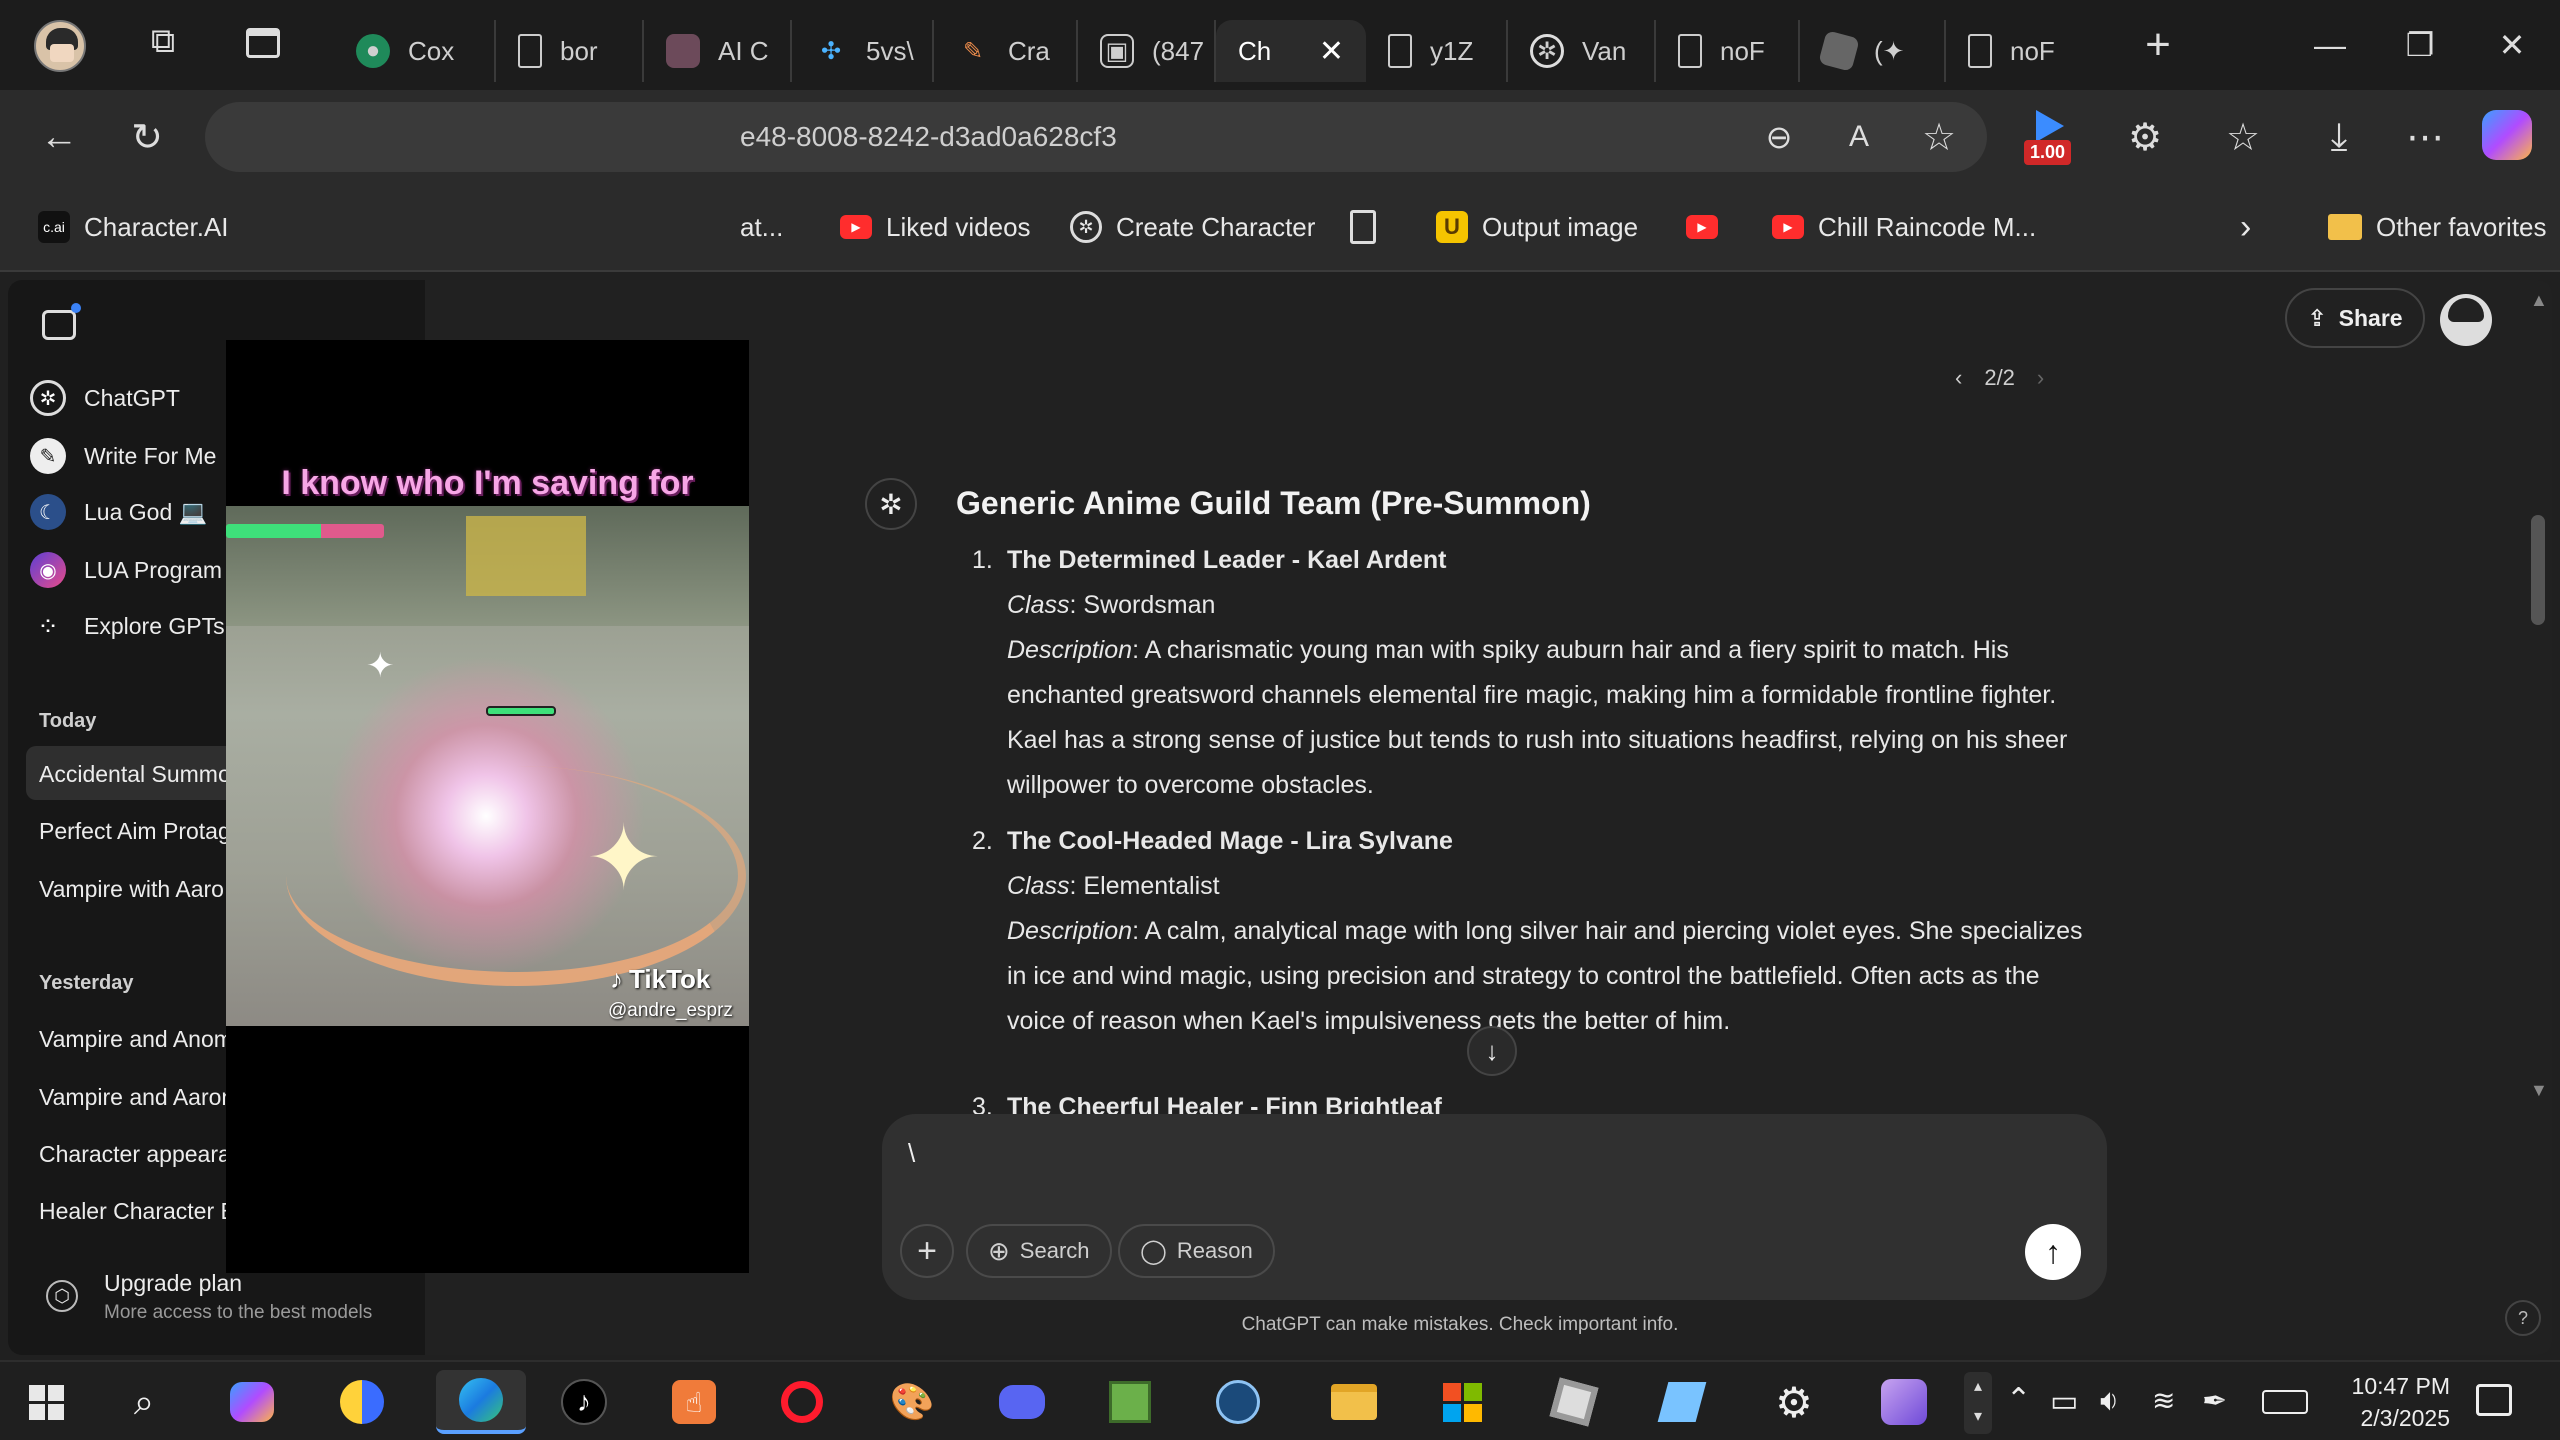 Image resolution: width=2560 pixels, height=1440 pixels. I want to click on copilot-icon, so click(2507, 135).